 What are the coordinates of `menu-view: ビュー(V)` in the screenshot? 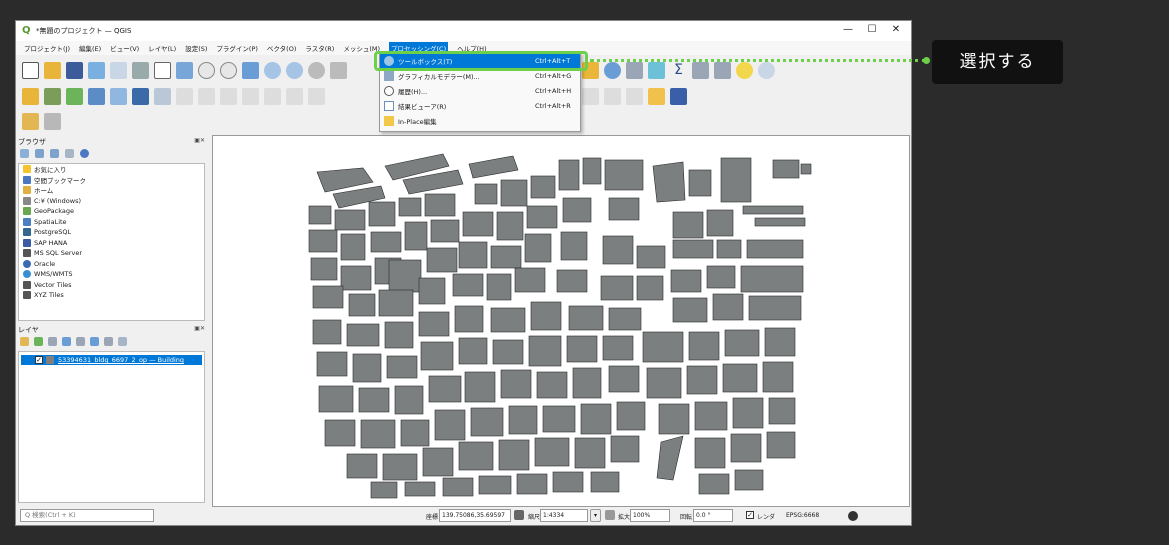 It's located at (124, 48).